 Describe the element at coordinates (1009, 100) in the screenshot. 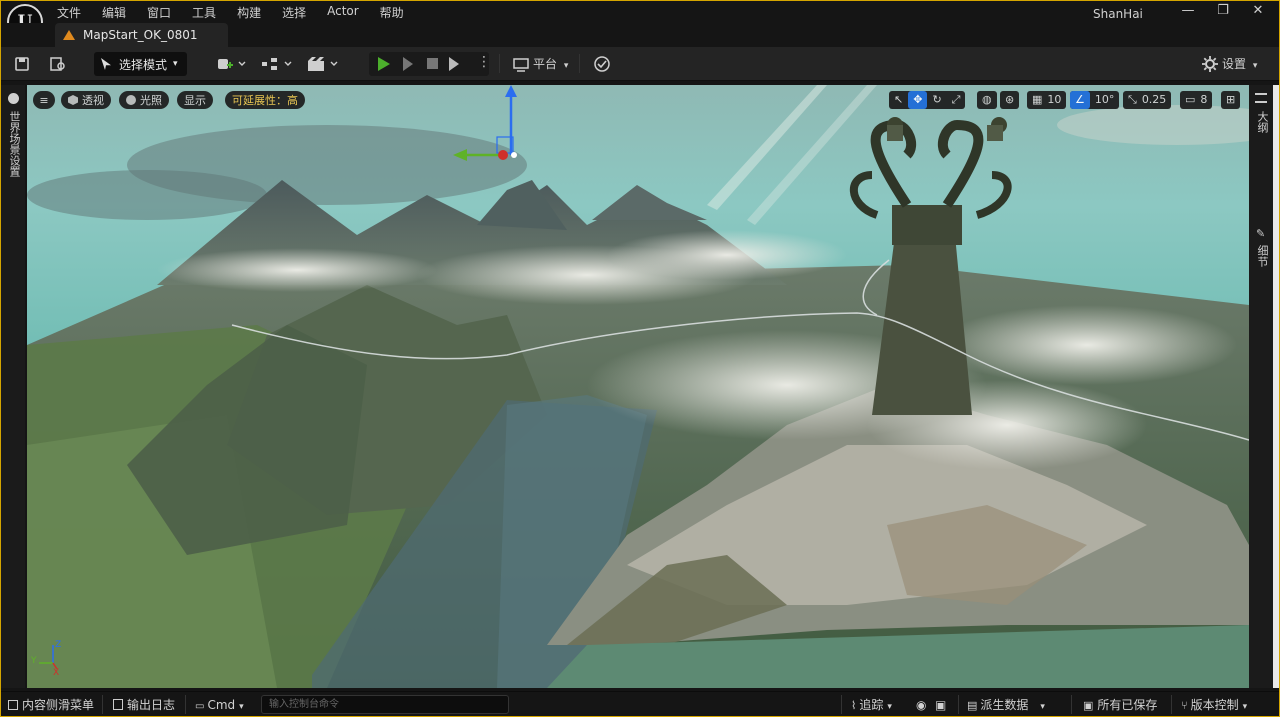

I see `surface-snap-icon: ⊛` at that location.